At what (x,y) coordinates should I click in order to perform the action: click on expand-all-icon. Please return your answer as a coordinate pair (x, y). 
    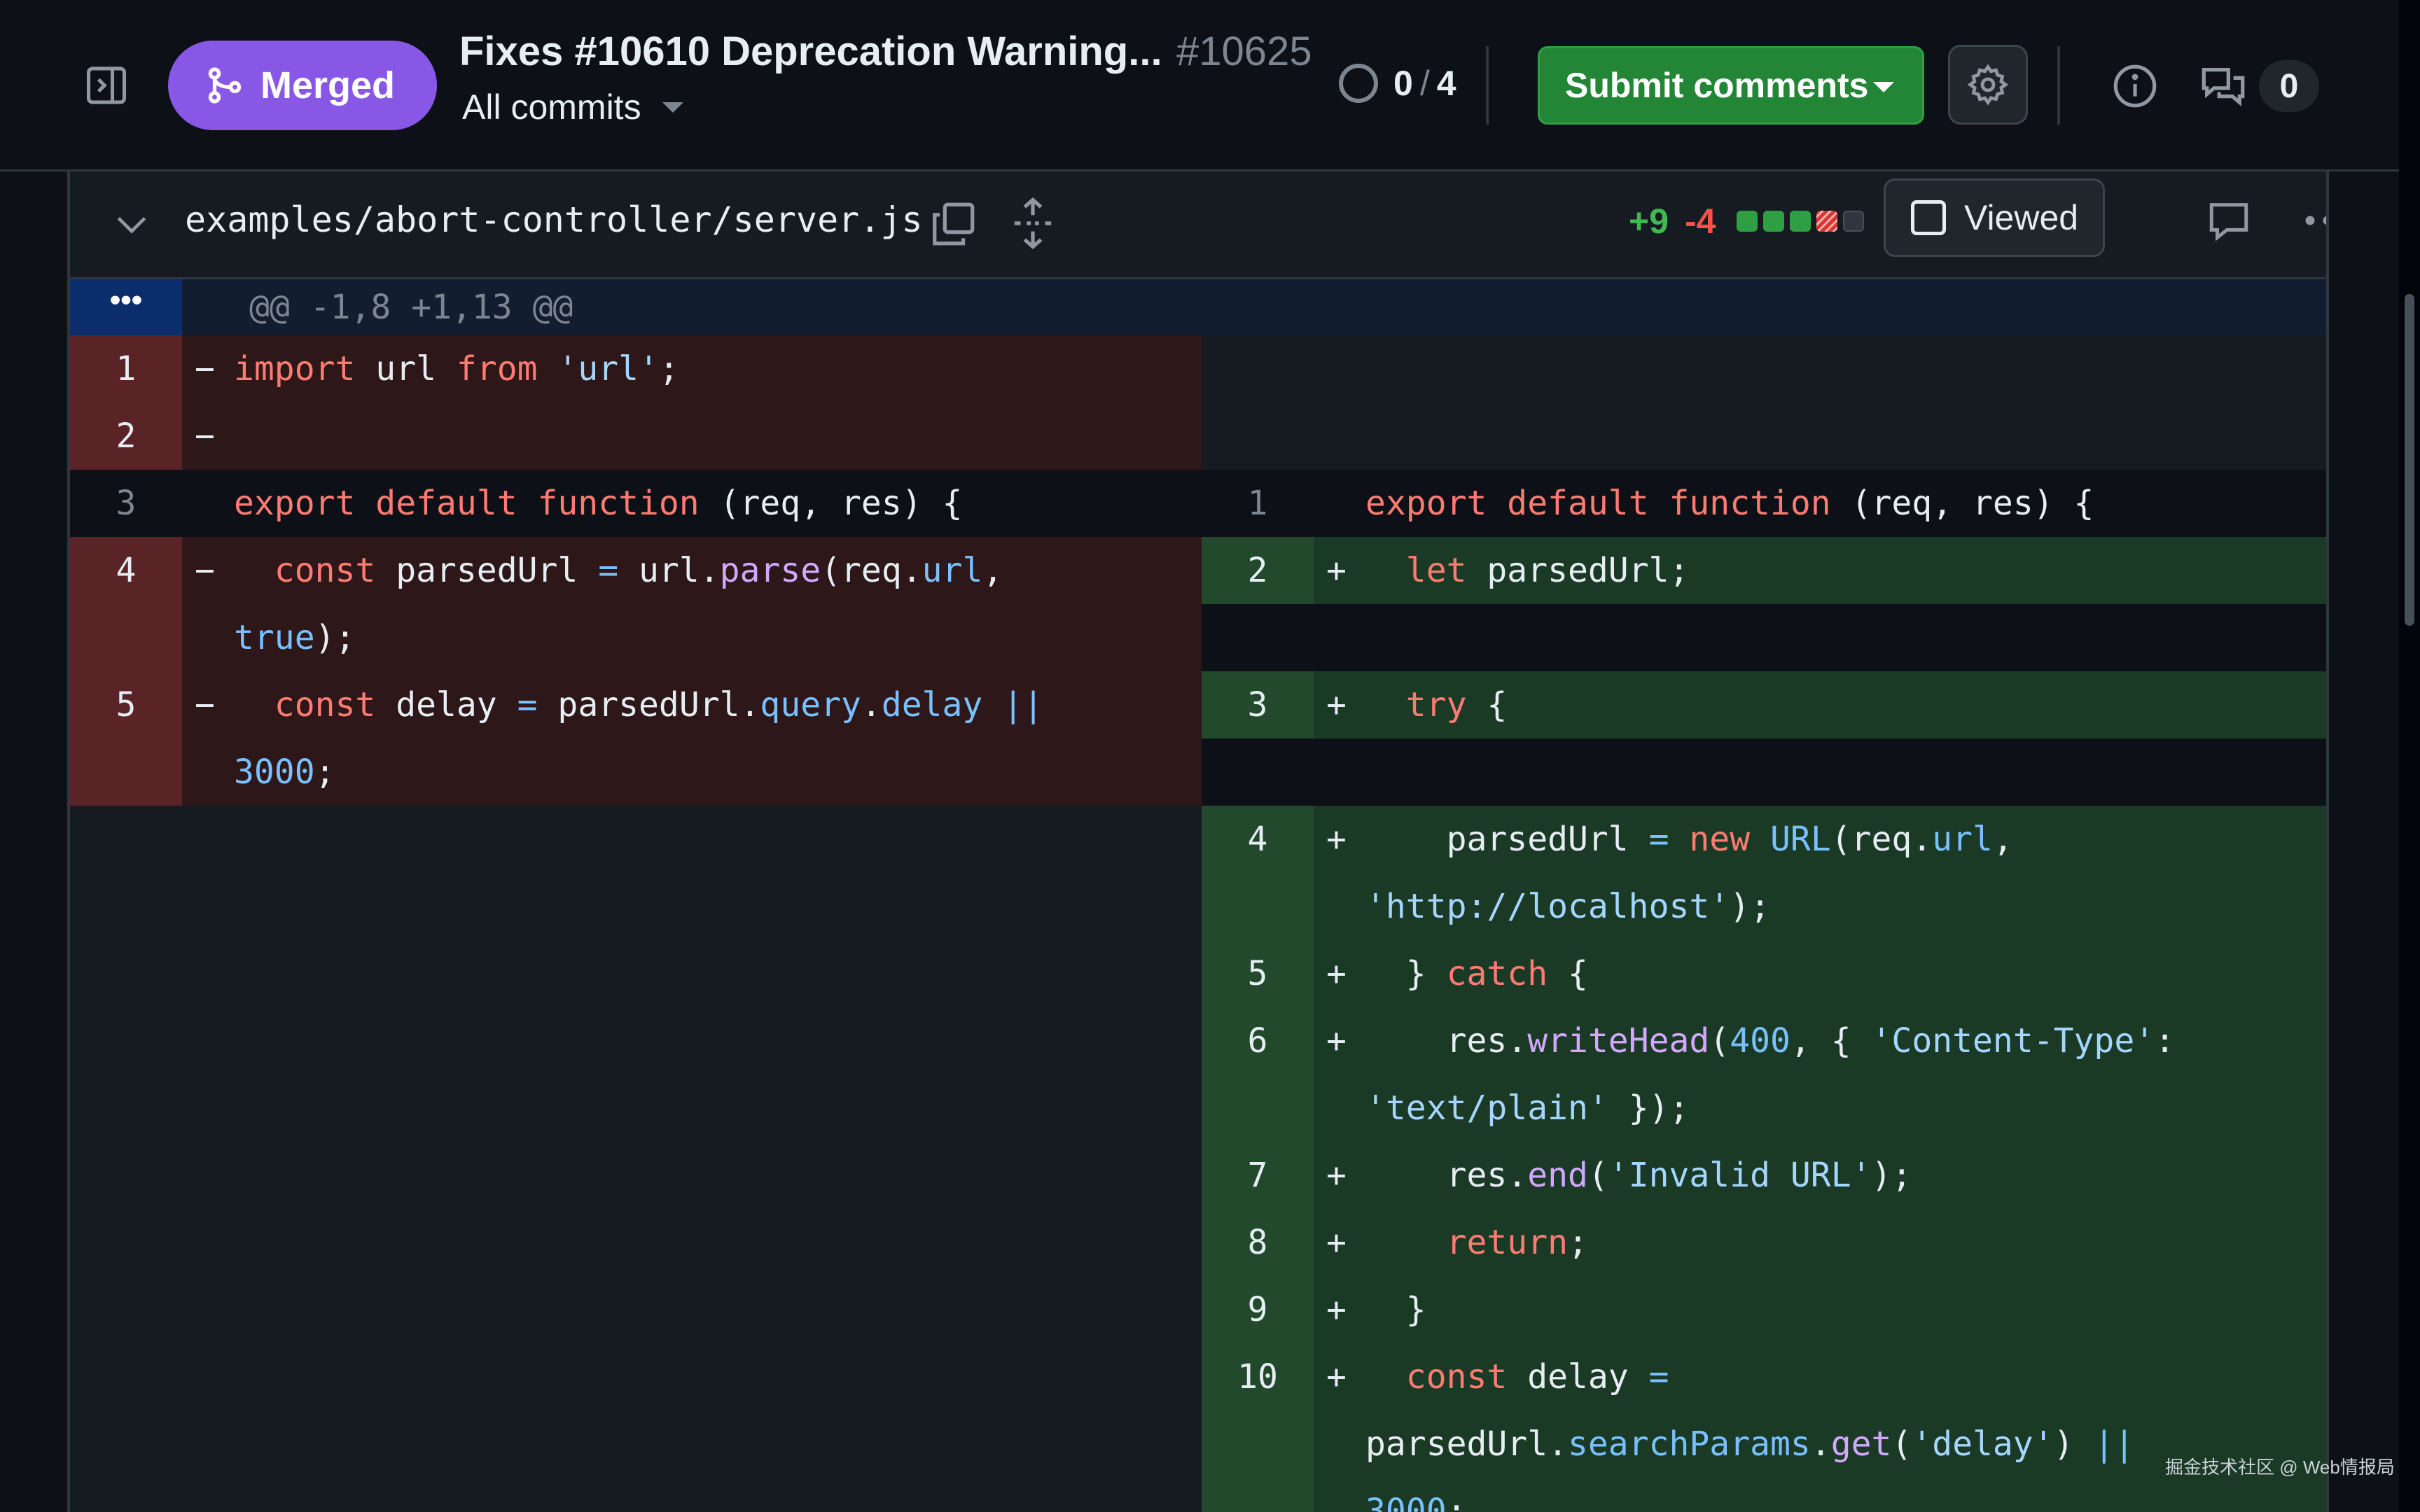
    Looking at the image, I should click on (1032, 223).